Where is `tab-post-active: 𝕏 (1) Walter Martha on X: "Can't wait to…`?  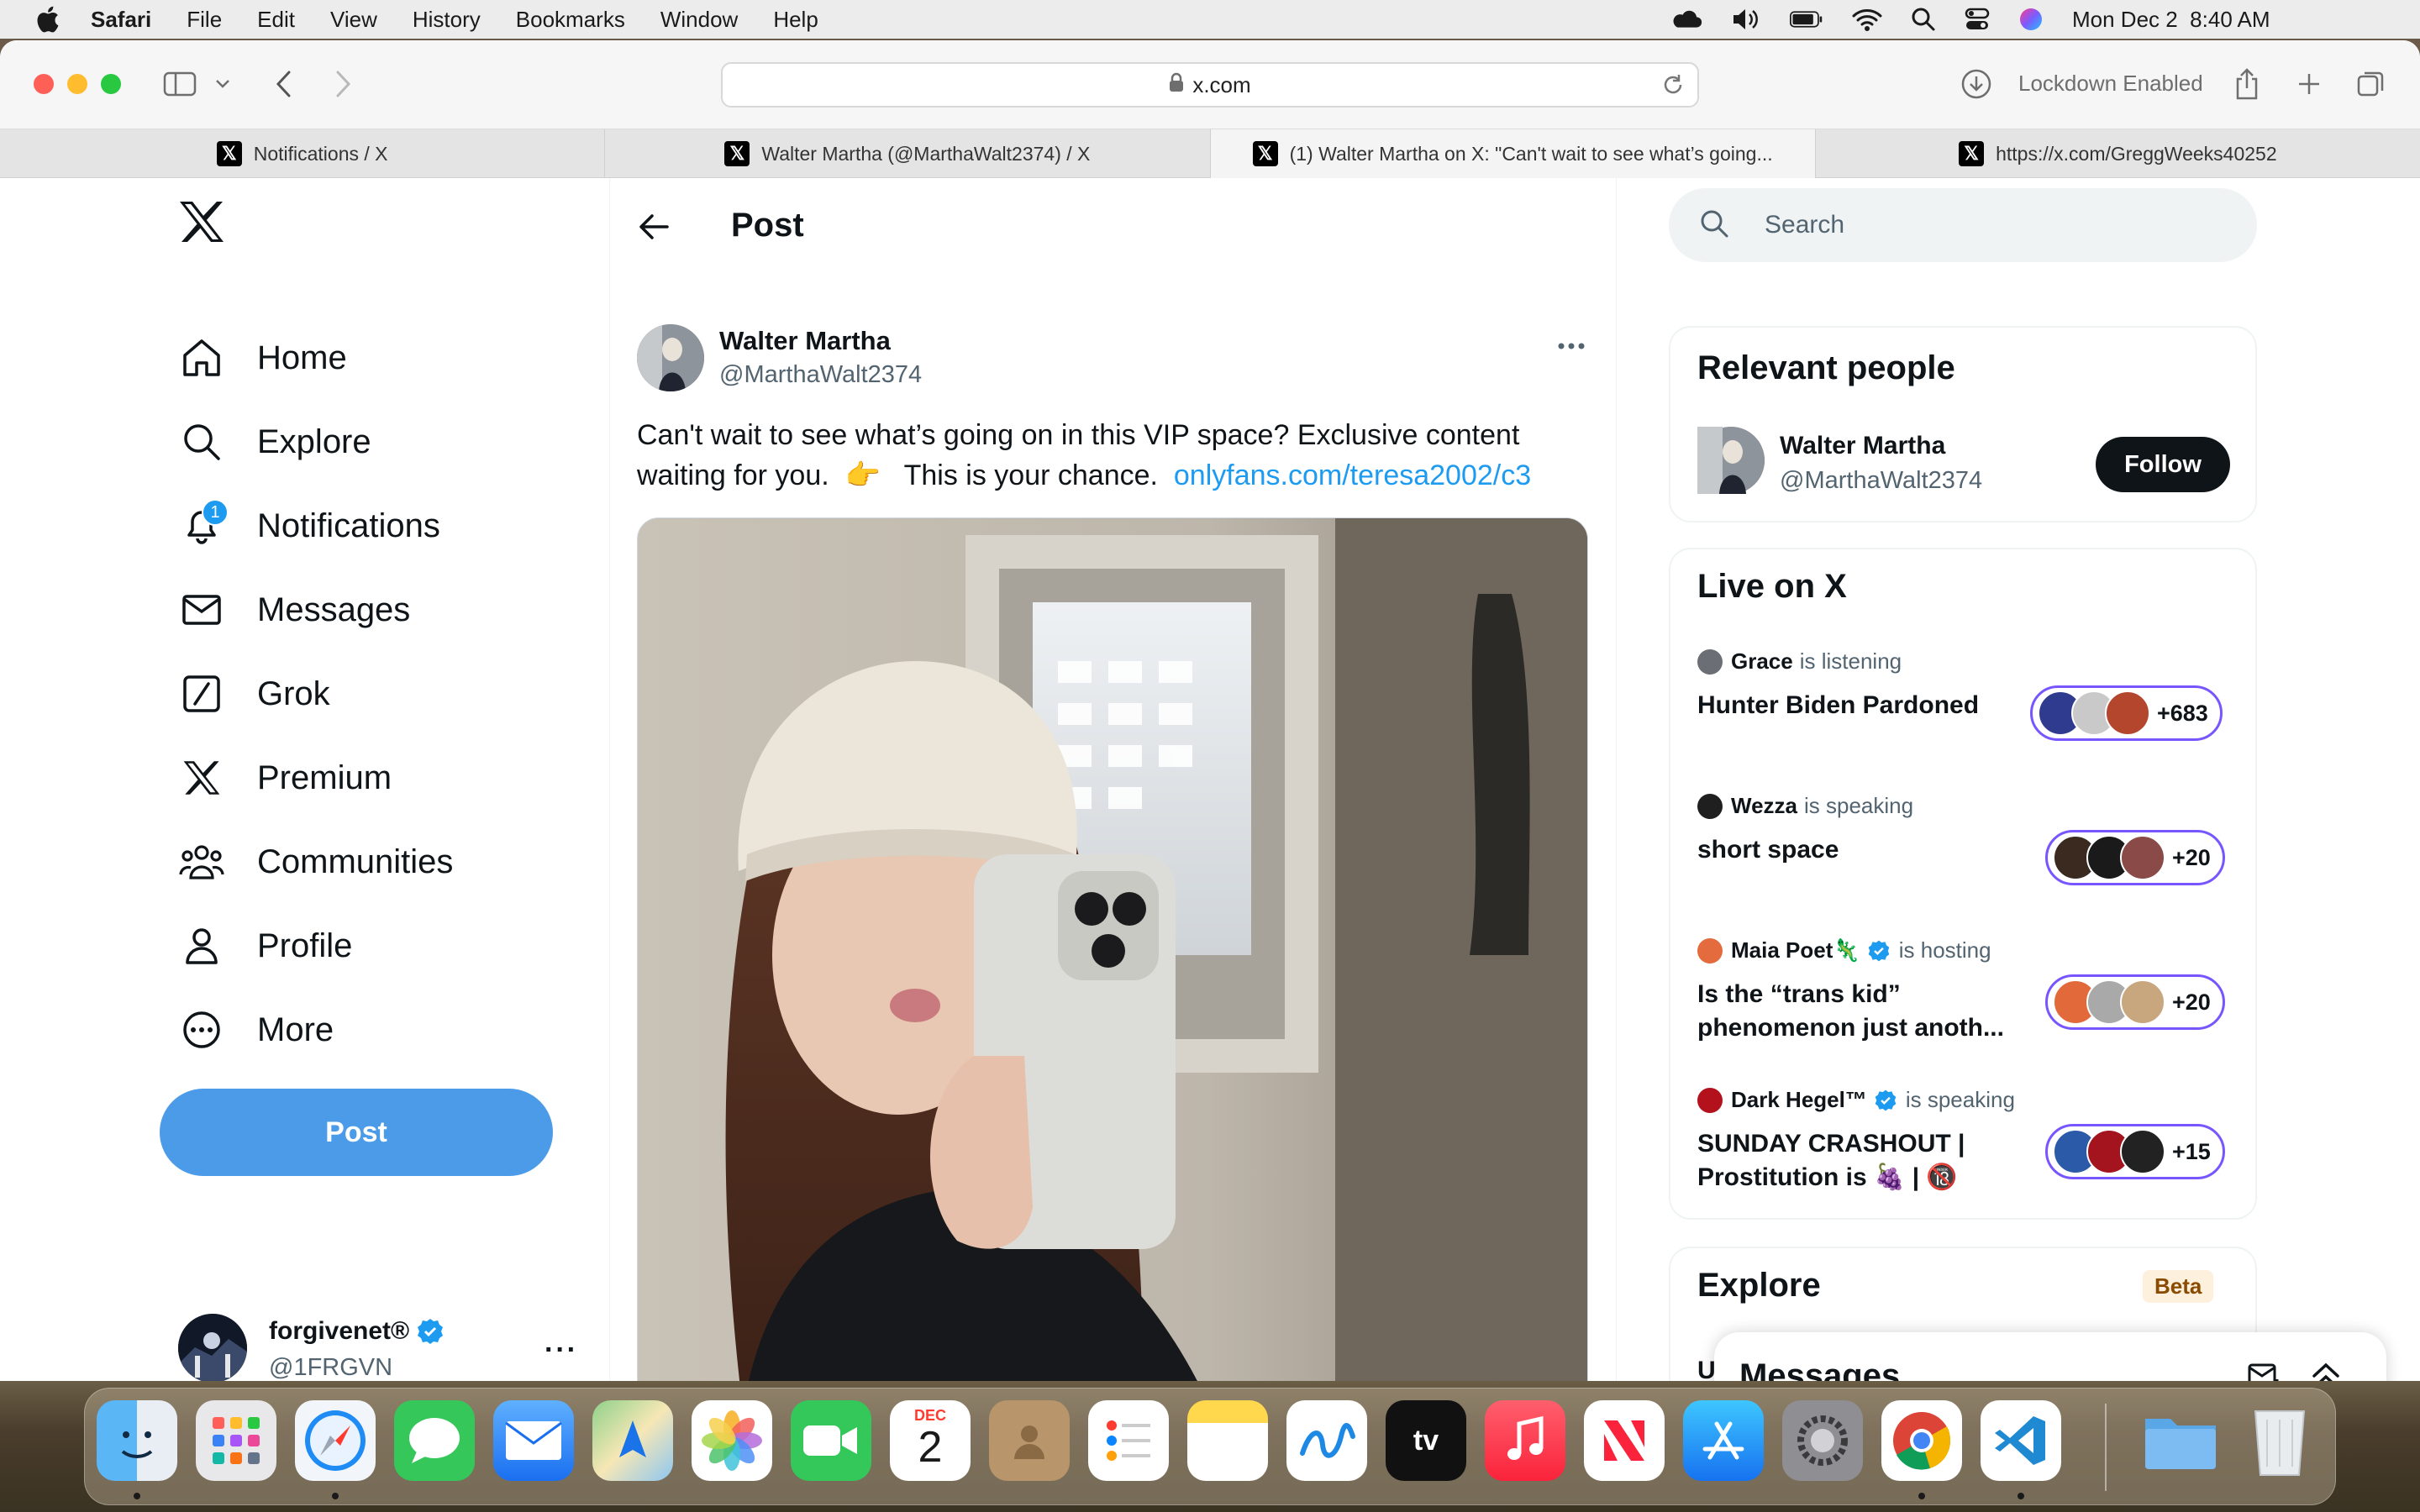 tab-post-active: 𝕏 (1) Walter Martha on X: "Can't wait to… is located at coordinates (1513, 153).